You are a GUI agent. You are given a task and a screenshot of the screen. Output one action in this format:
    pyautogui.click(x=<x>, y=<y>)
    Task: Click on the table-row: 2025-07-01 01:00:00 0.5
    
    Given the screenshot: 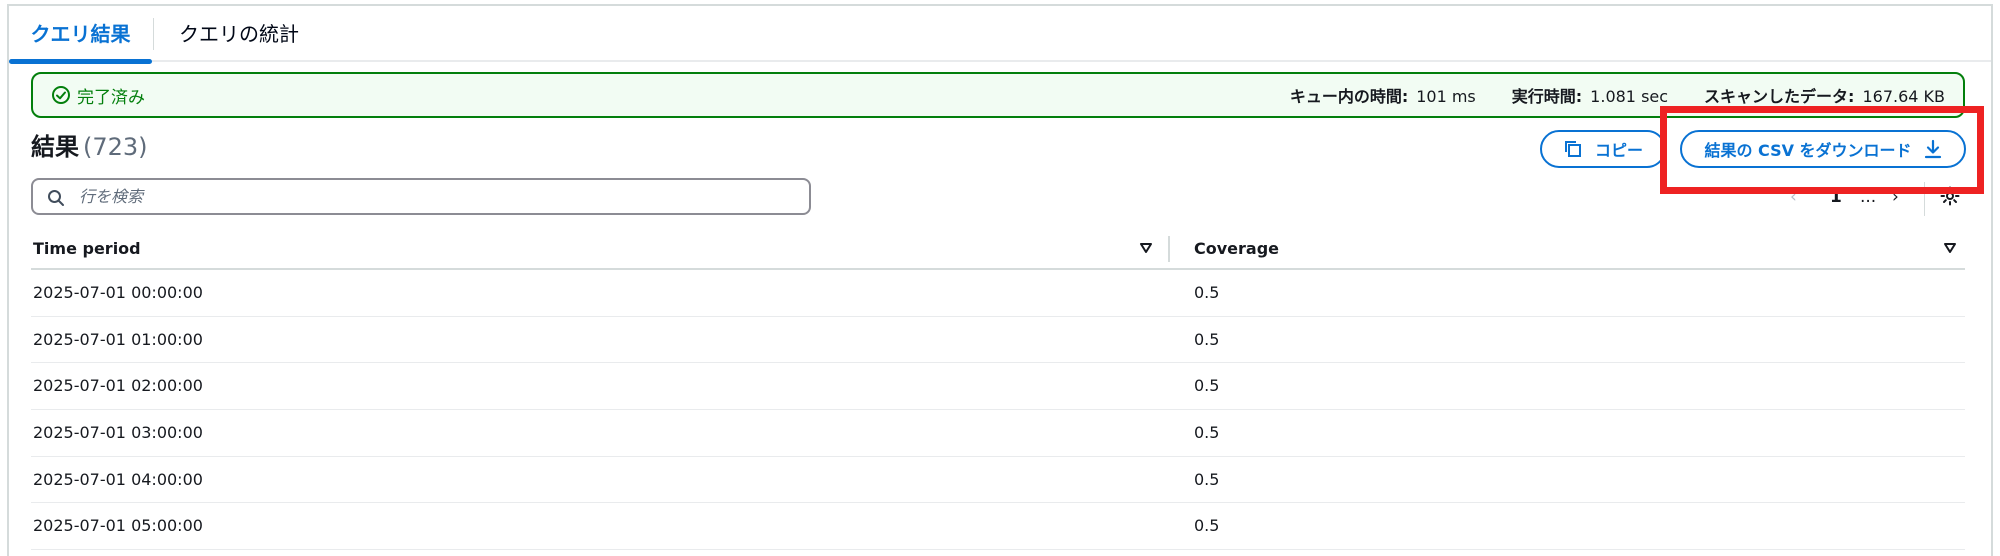 What is the action you would take?
    pyautogui.click(x=998, y=340)
    